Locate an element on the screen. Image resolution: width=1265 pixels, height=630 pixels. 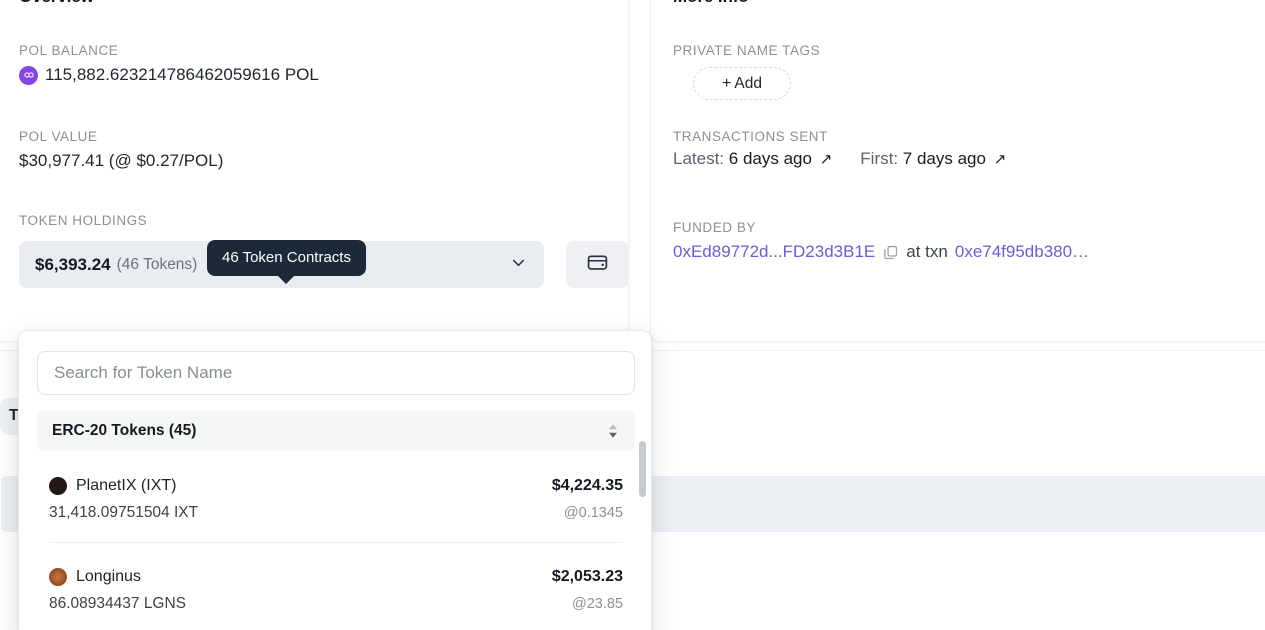
page-title-more-info: More Info is located at coordinates (711, 3).